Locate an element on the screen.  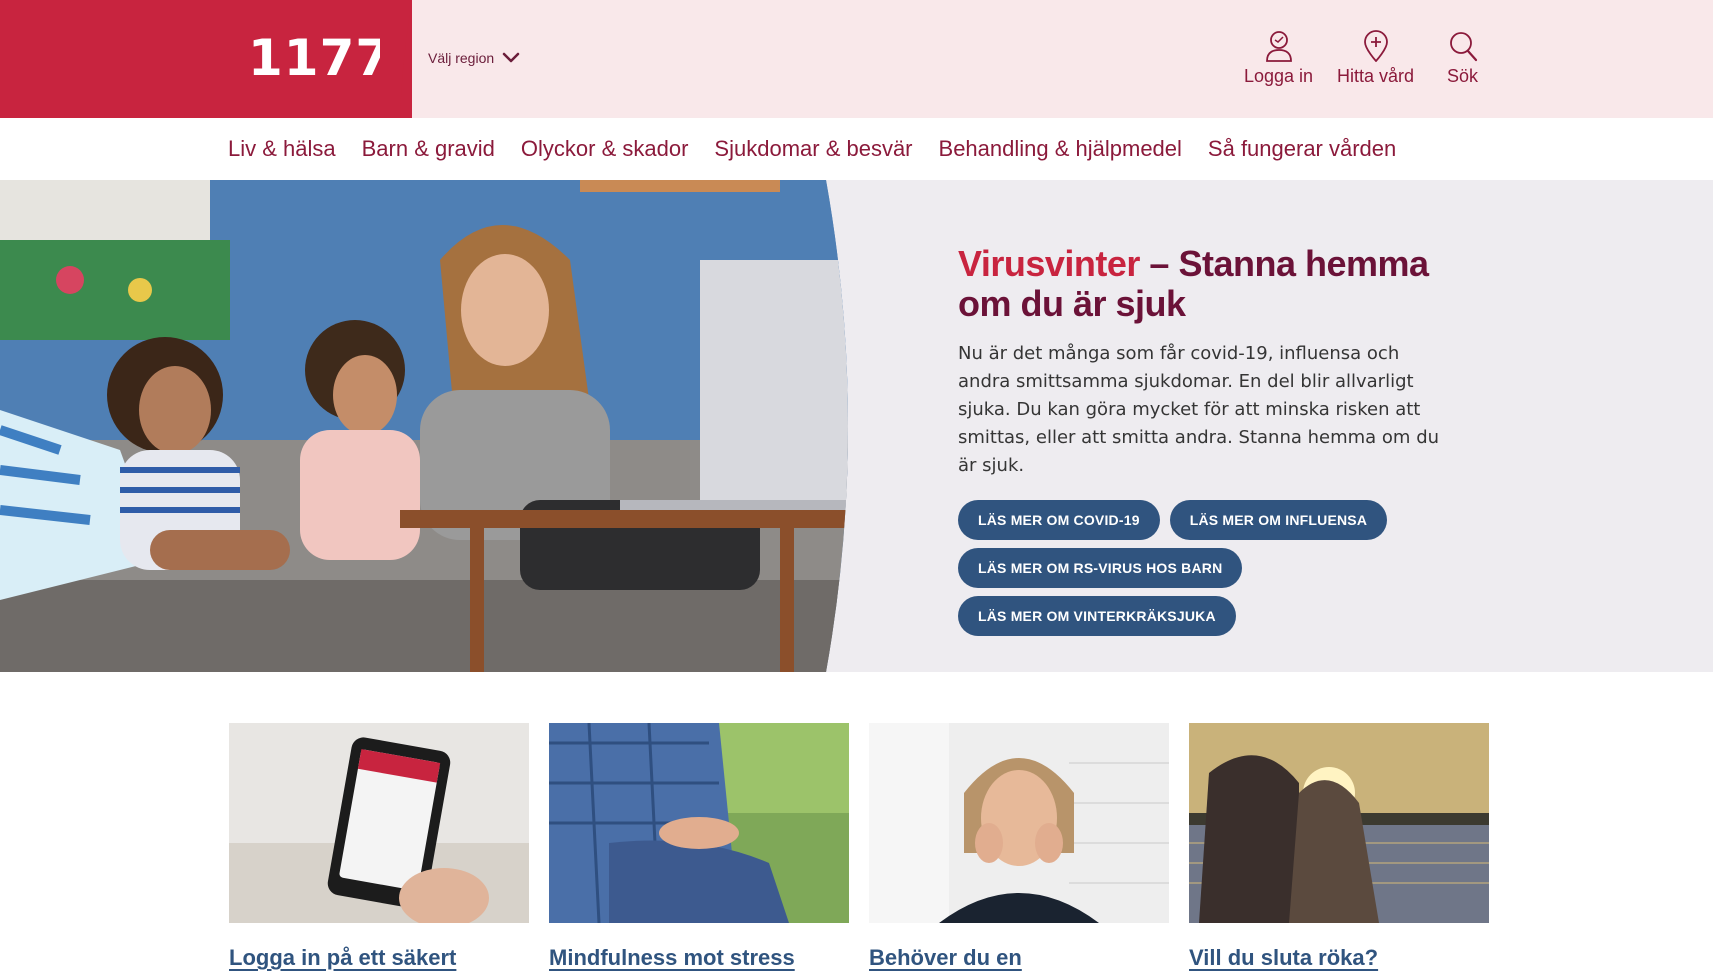
card-image-woman-flossing is located at coordinates (1019, 823).